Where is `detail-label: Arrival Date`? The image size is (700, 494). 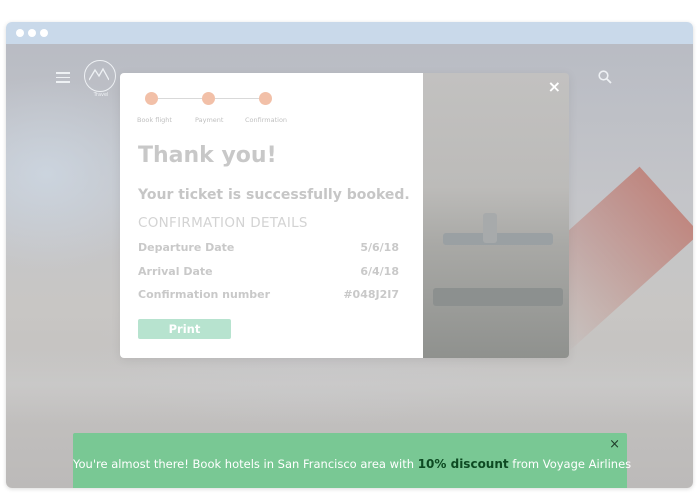
detail-label: Arrival Date is located at coordinates (175, 271).